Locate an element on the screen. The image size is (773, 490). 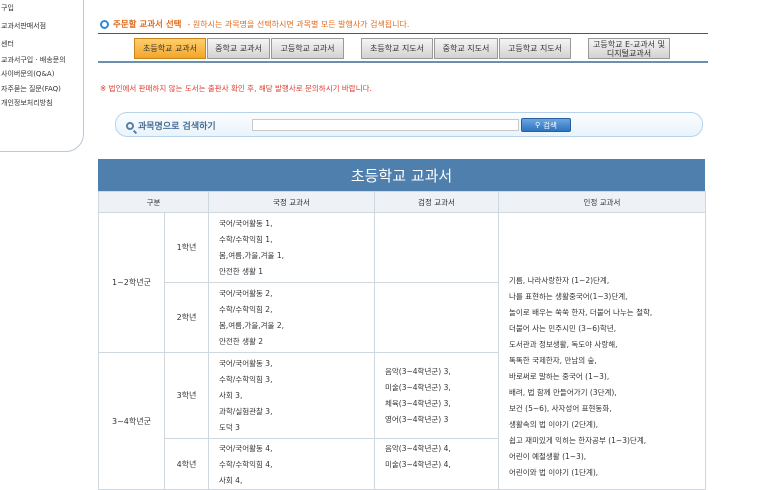
book-link: 보건 (5~6), 사자성어 표현동화, is located at coordinates (607, 409).